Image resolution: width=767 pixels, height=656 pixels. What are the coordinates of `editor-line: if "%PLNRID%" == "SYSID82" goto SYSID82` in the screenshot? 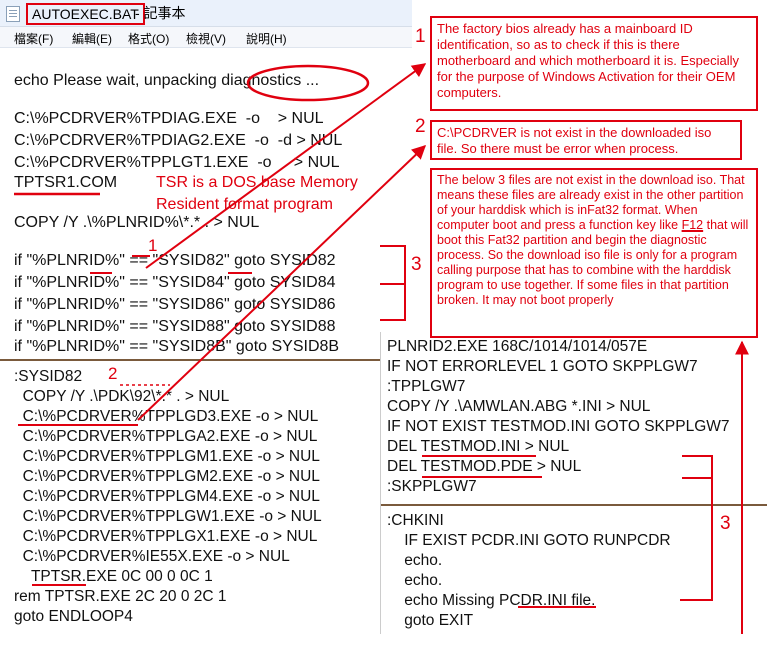 It's located at (175, 260).